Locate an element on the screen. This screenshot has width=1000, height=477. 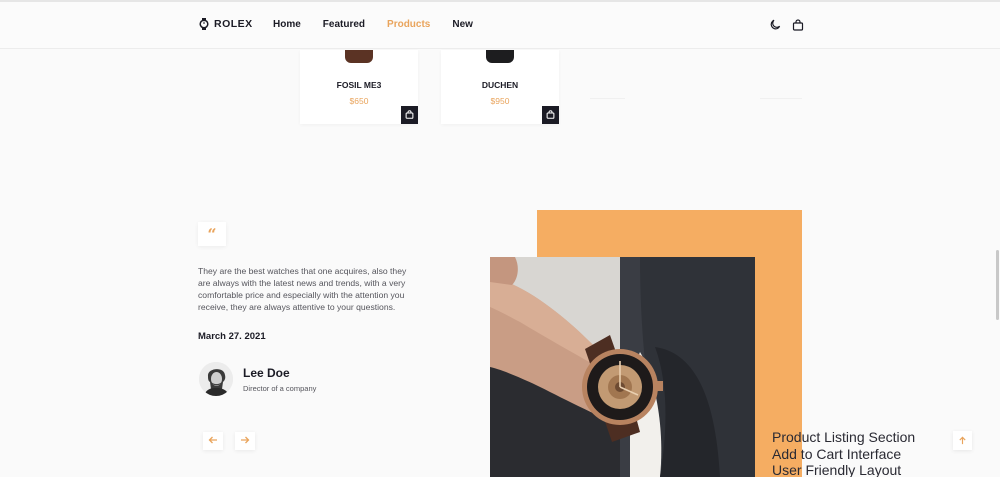
arrow-up-icon is located at coordinates (962, 441).